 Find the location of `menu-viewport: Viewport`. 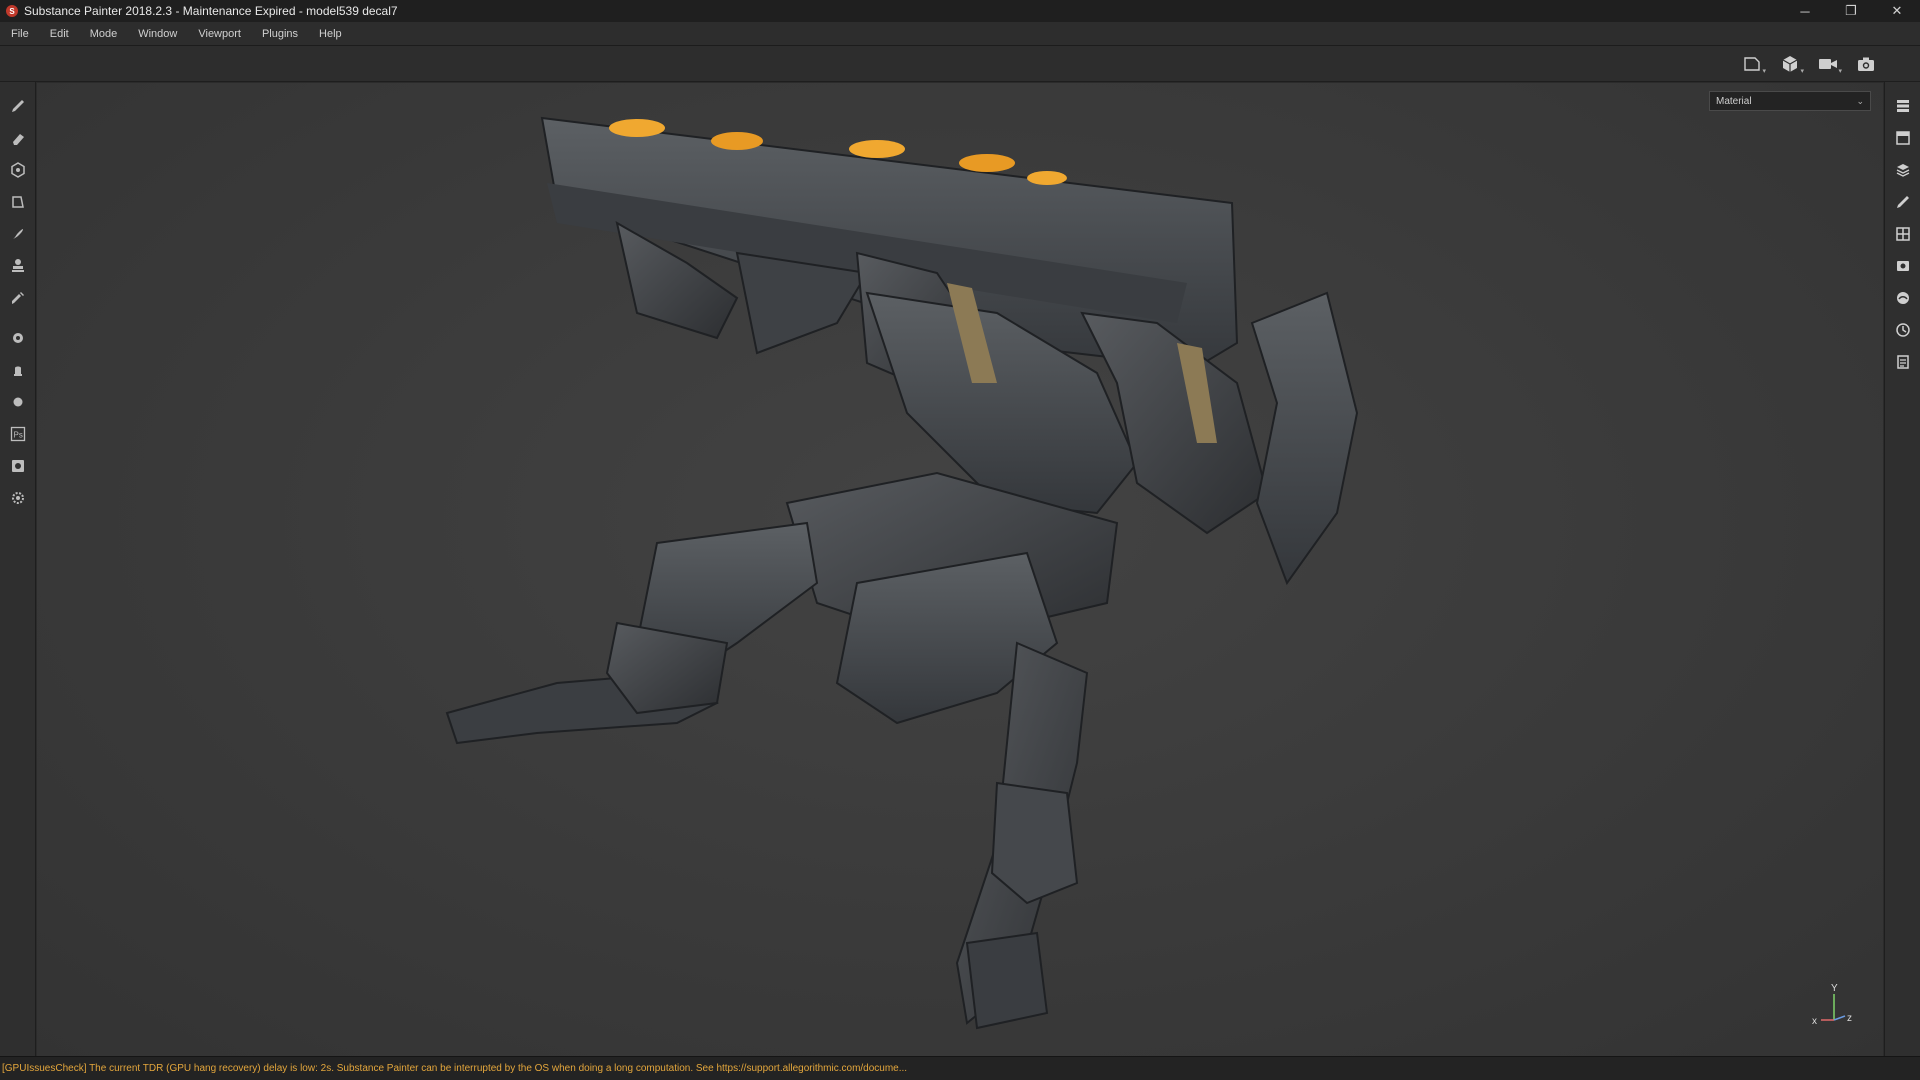

menu-viewport: Viewport is located at coordinates (219, 34).